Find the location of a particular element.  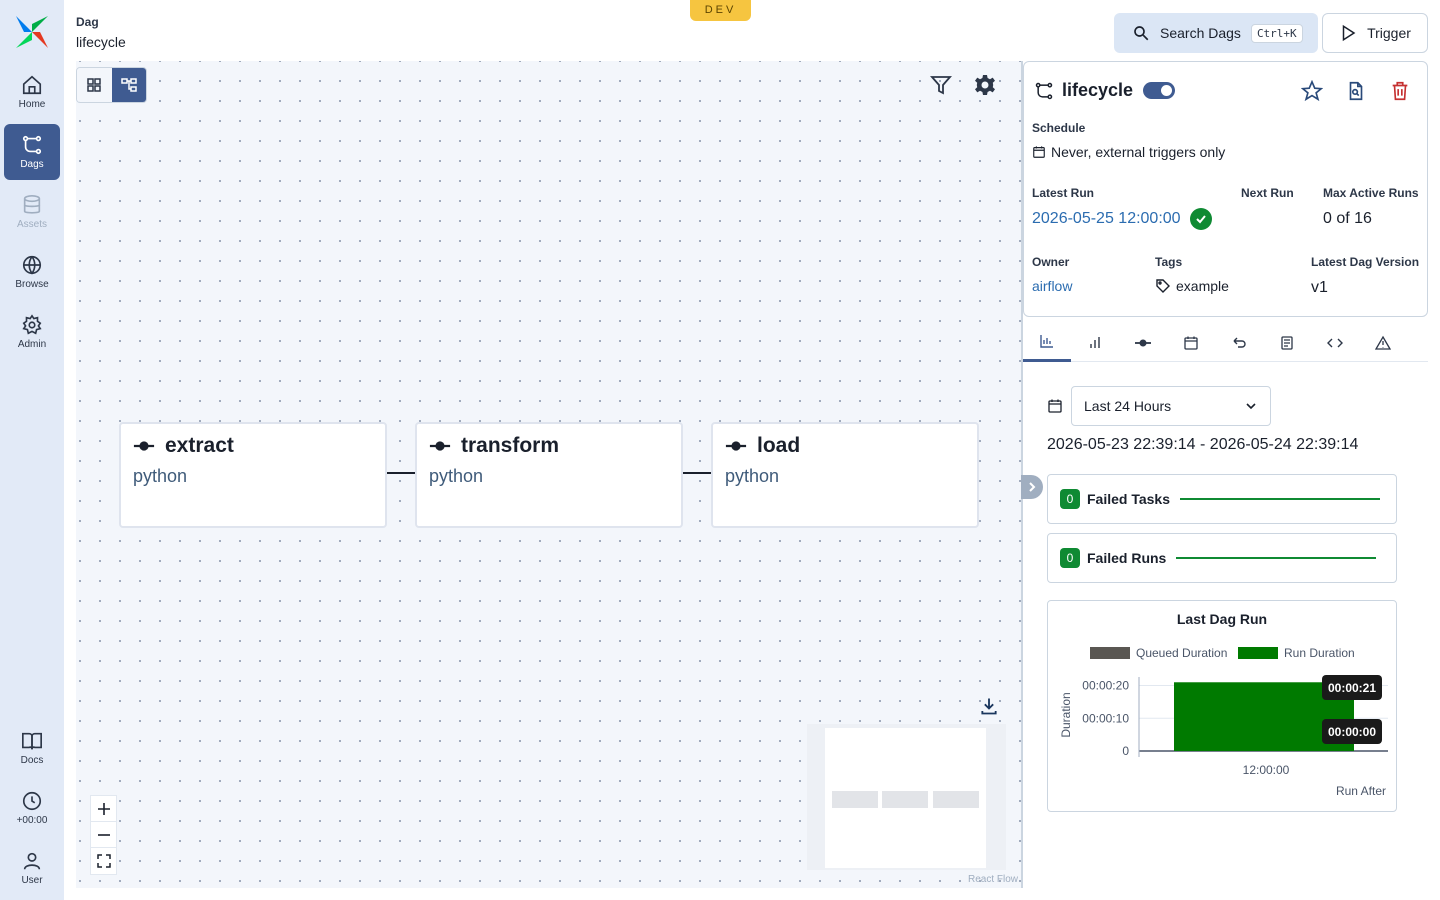

user-icon is located at coordinates (32, 861).